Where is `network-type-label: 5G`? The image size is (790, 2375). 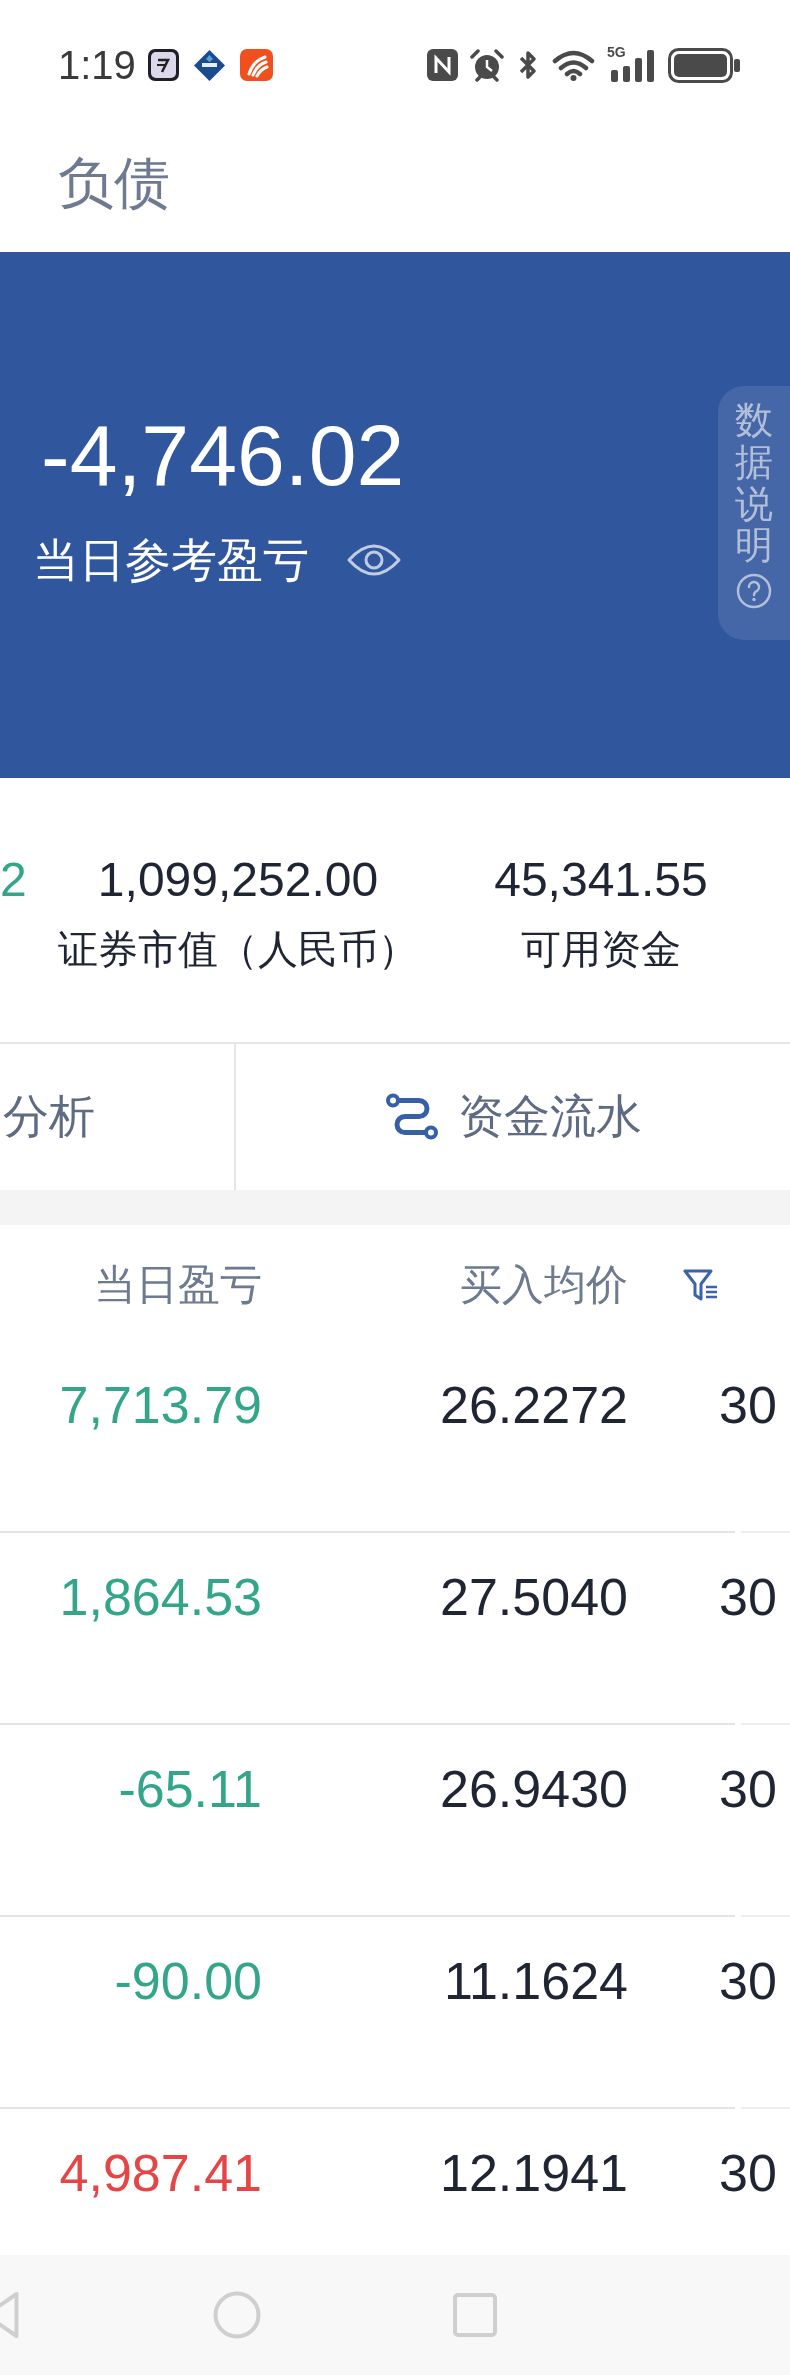 network-type-label: 5G is located at coordinates (616, 52).